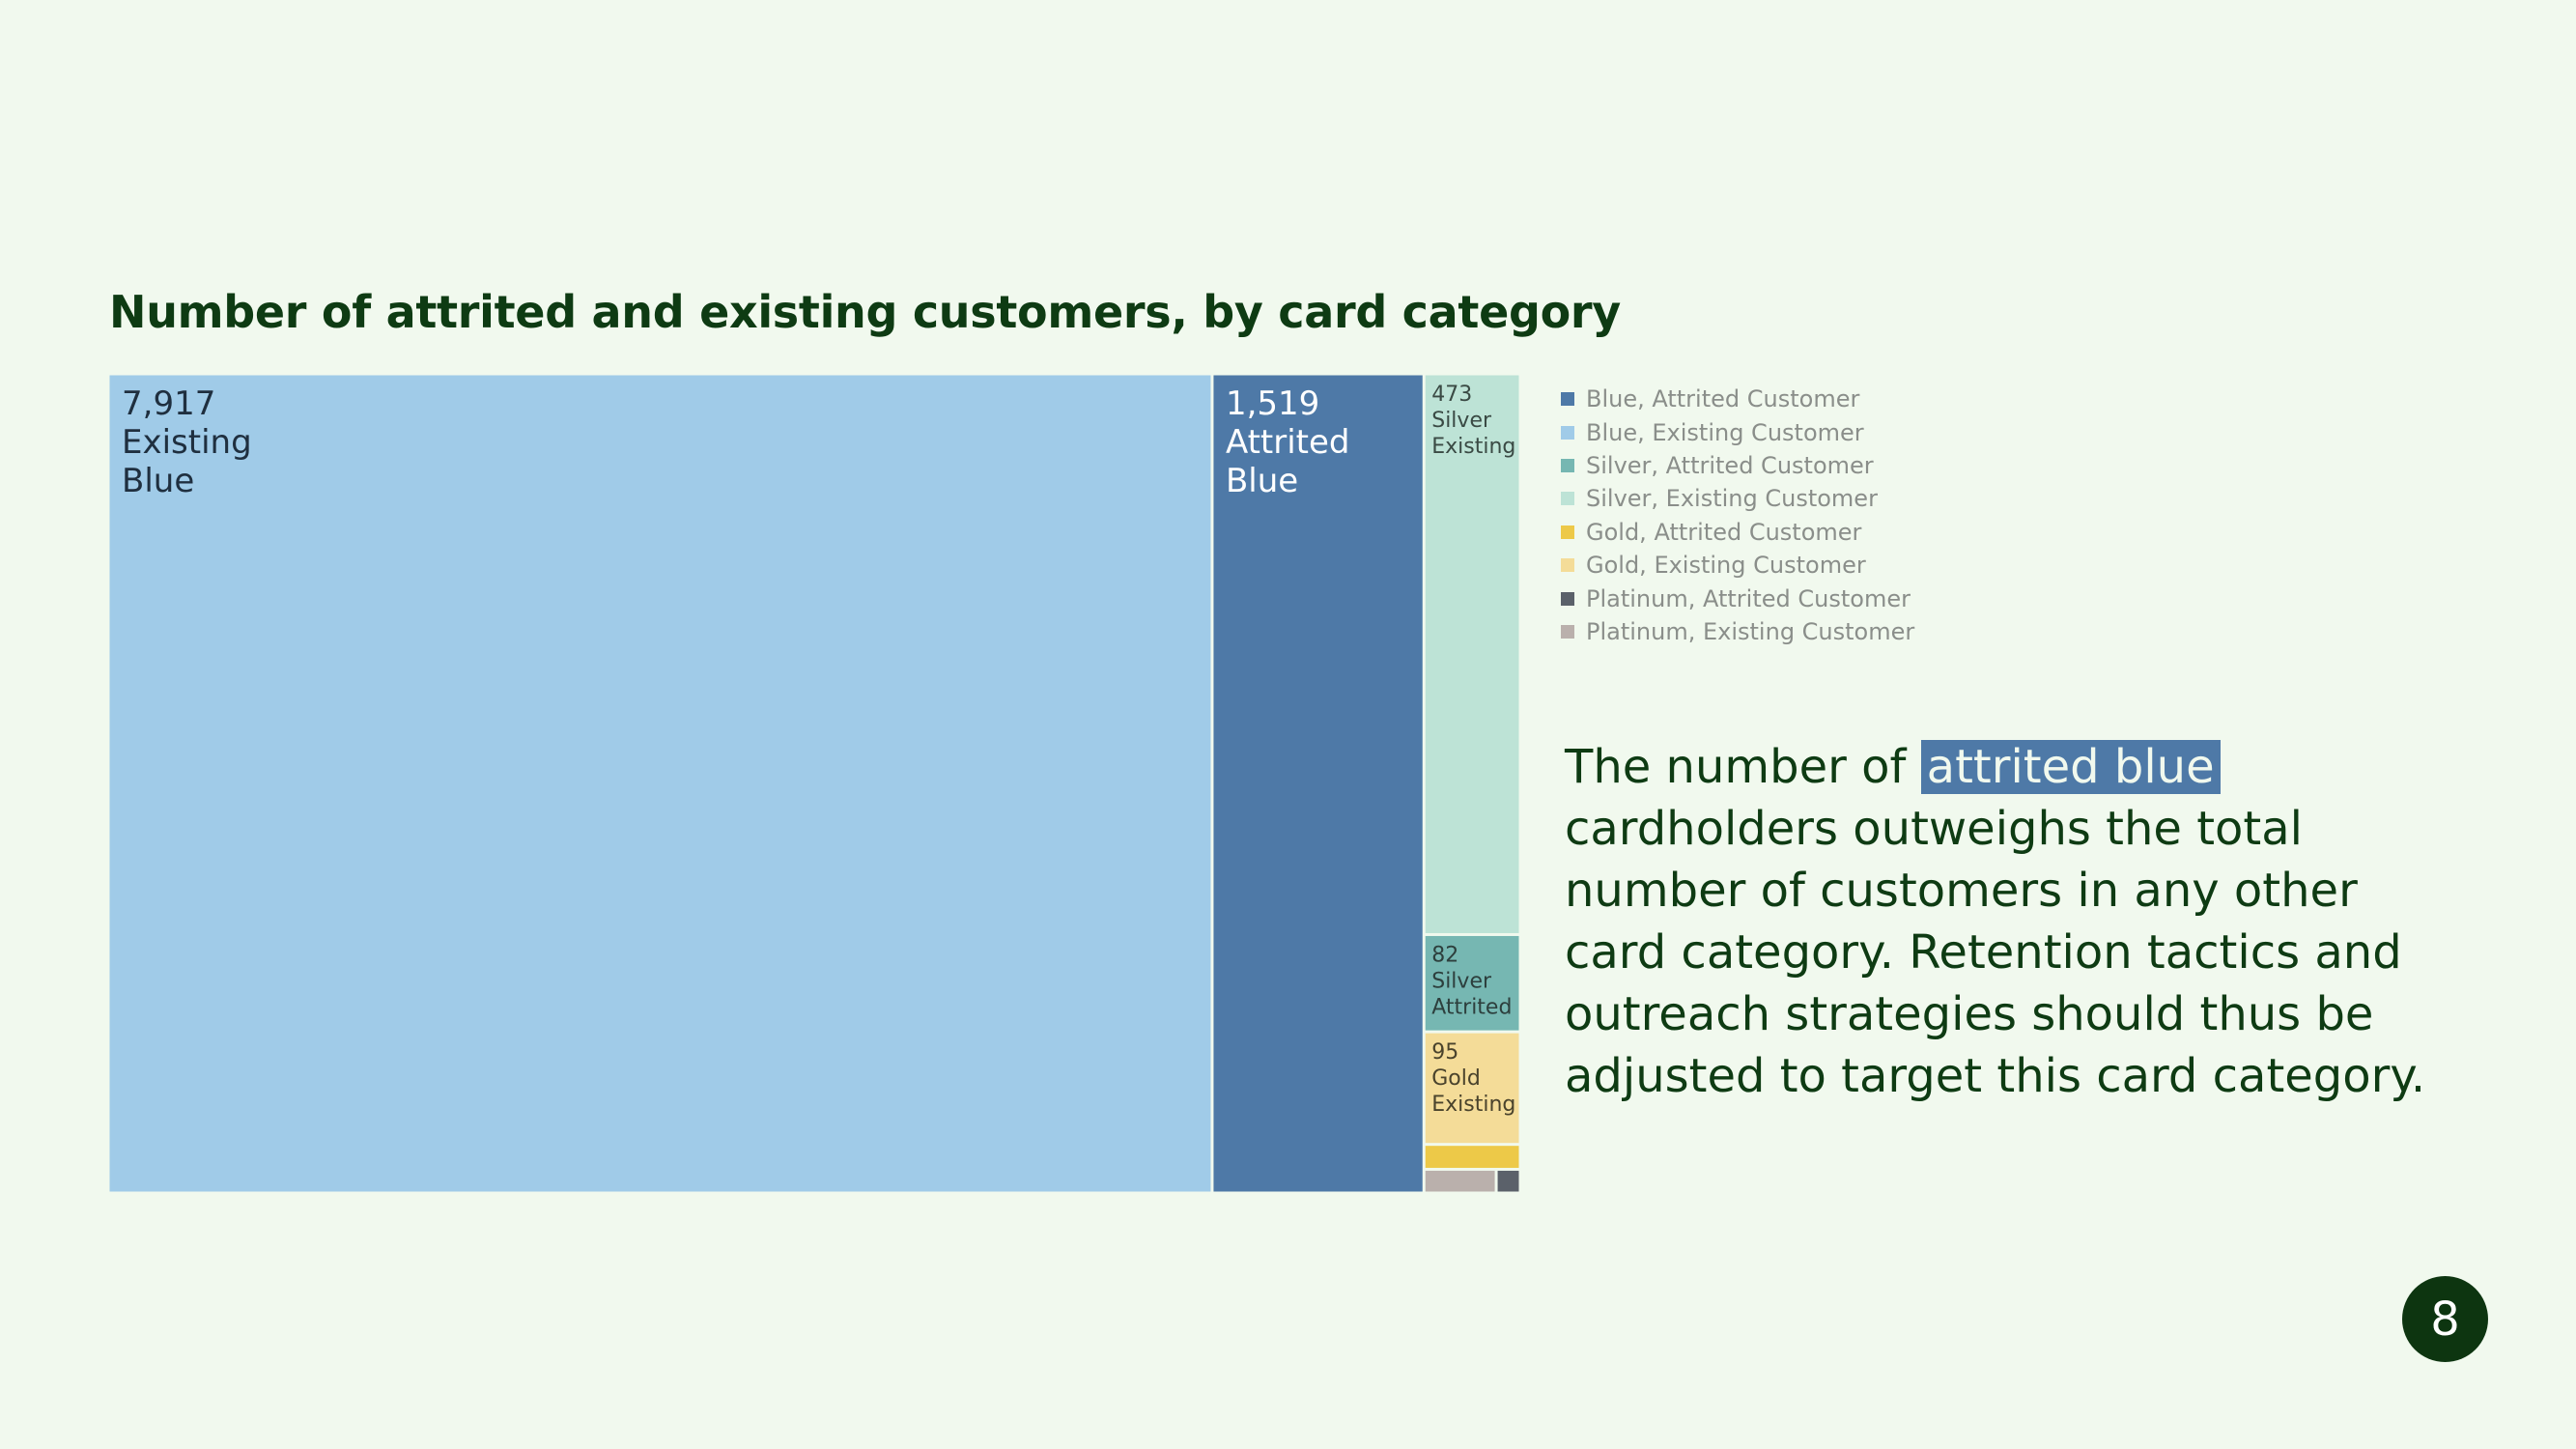 The width and height of the screenshot is (2576, 1449). I want to click on legend-label: Blue, Existing Customer, so click(1725, 432).